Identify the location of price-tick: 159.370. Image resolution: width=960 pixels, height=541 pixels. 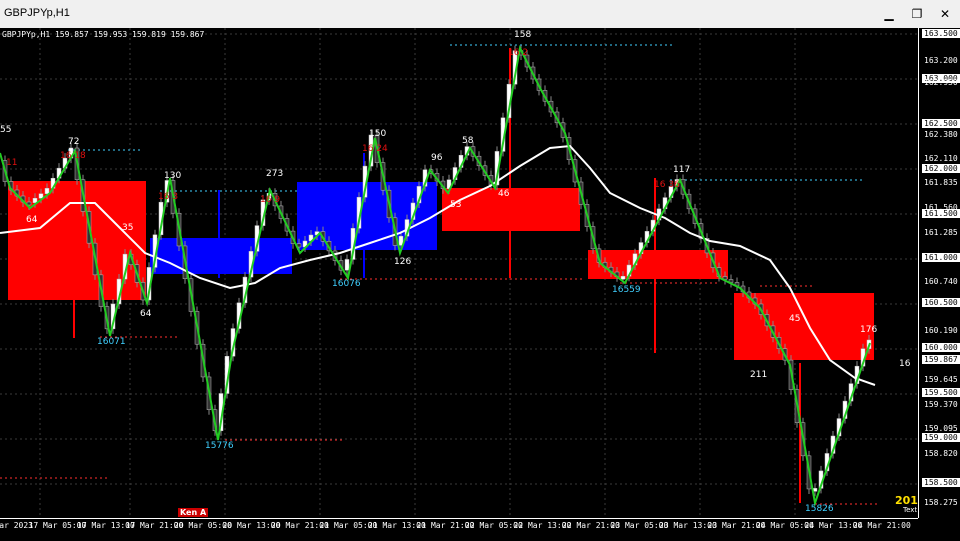
(941, 404).